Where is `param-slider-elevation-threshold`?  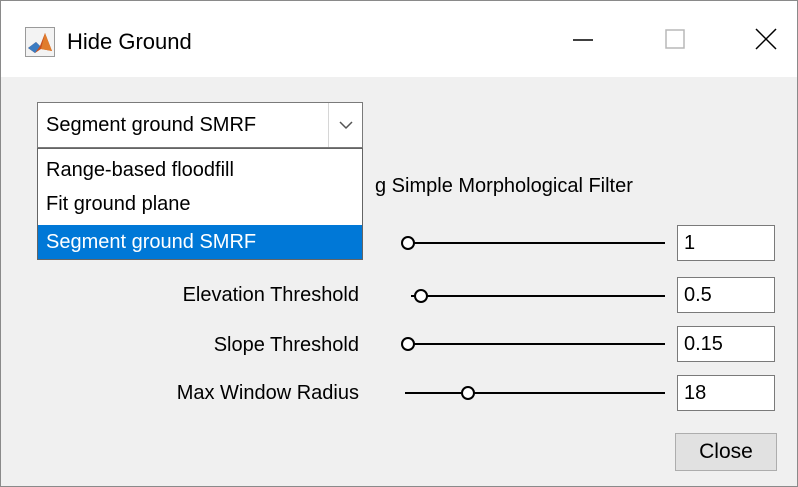 param-slider-elevation-threshold is located at coordinates (536, 296).